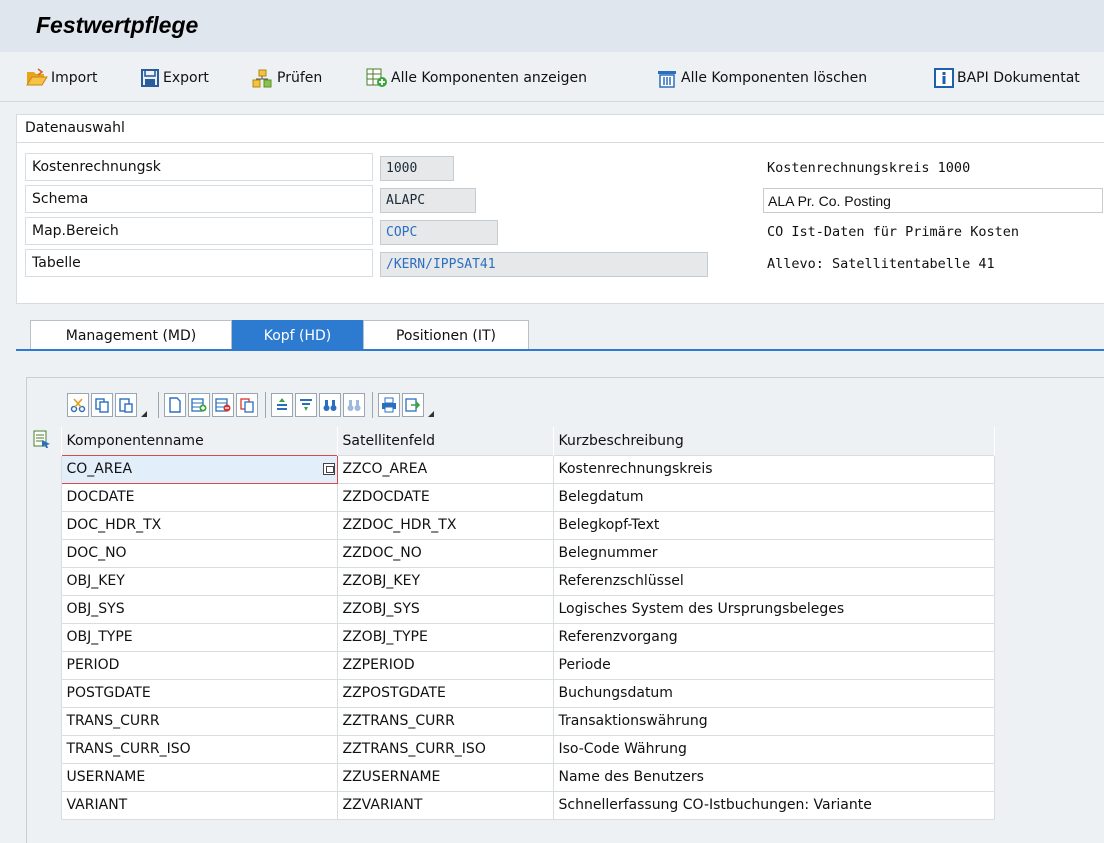 This screenshot has width=1104, height=843. What do you see at coordinates (61, 78) in the screenshot?
I see `import-button: Import` at bounding box center [61, 78].